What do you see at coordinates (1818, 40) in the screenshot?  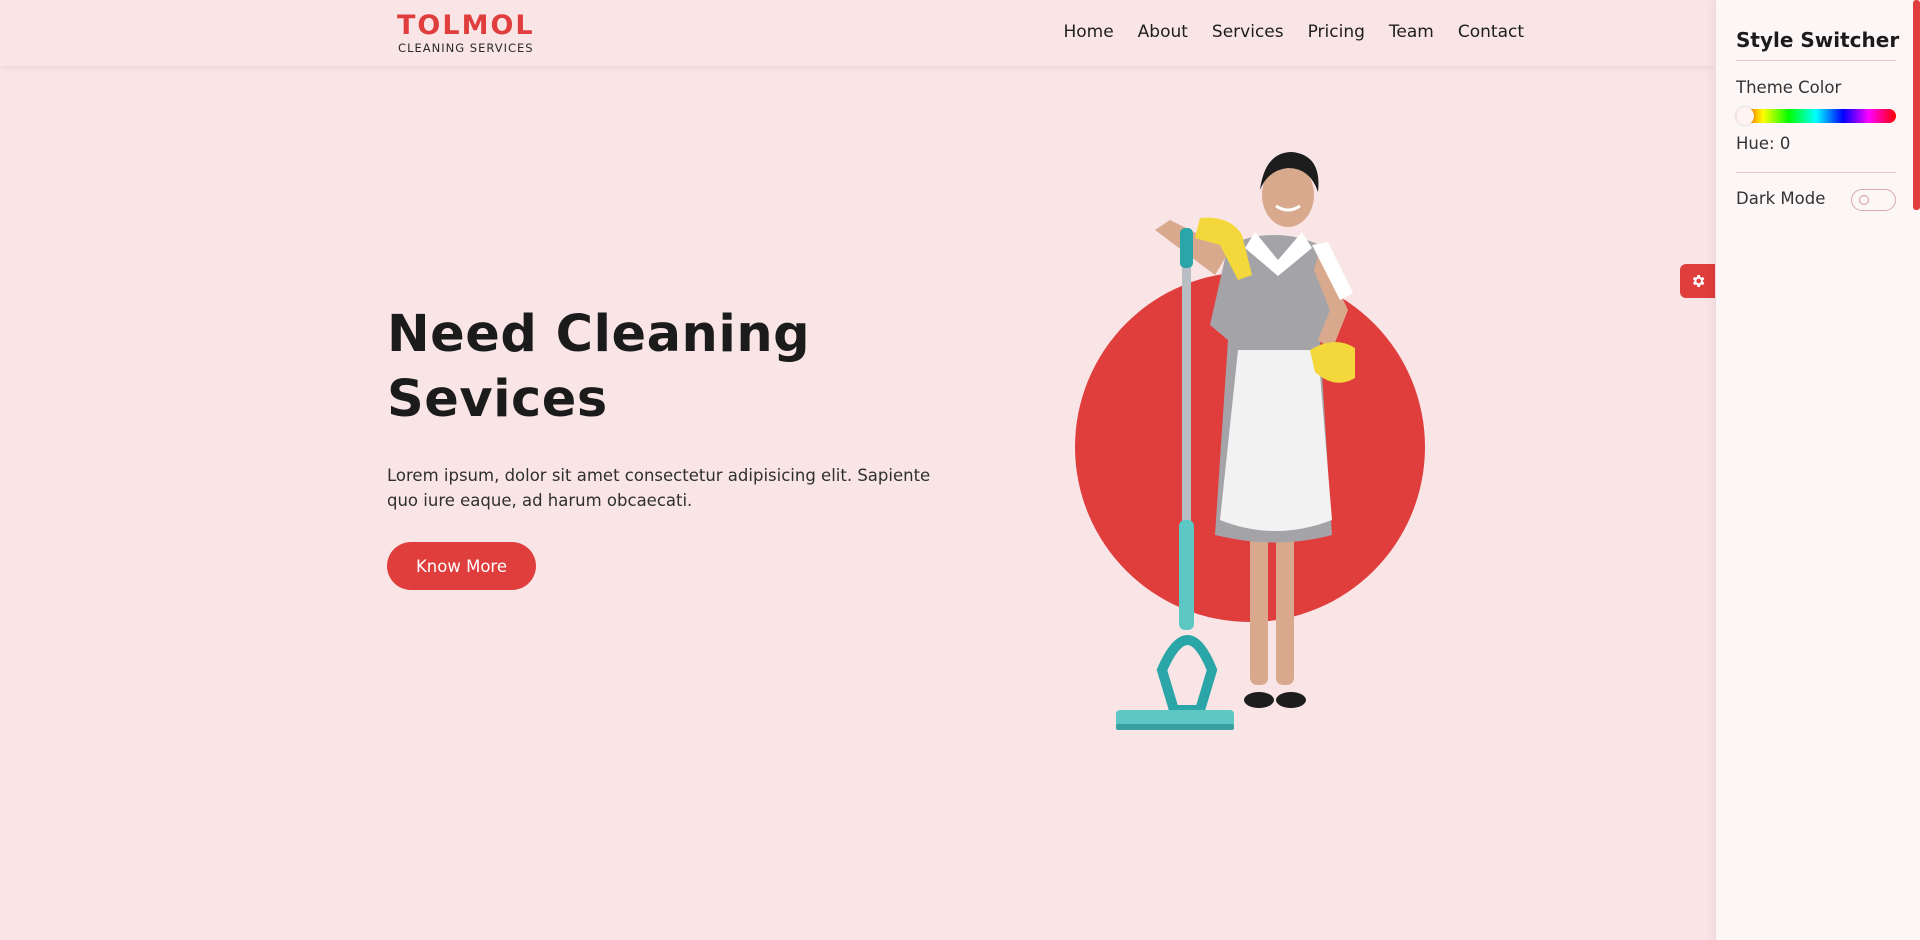 I see `style-switcher-title: Style Switcher` at bounding box center [1818, 40].